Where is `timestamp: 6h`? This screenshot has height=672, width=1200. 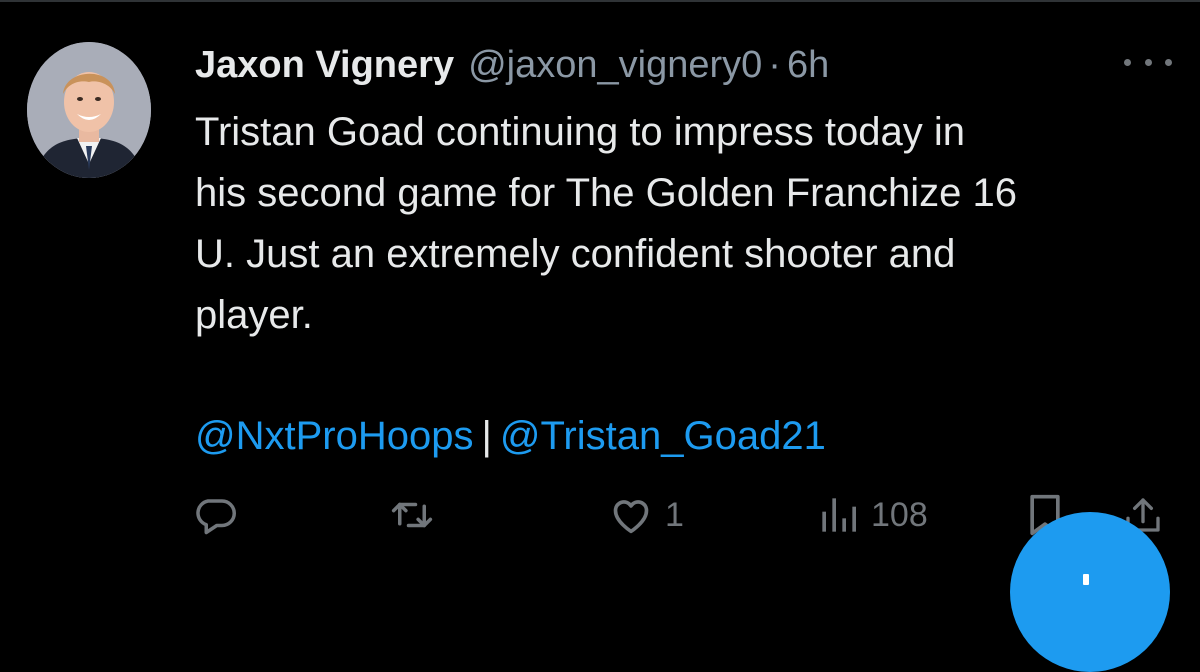
timestamp: 6h is located at coordinates (808, 65).